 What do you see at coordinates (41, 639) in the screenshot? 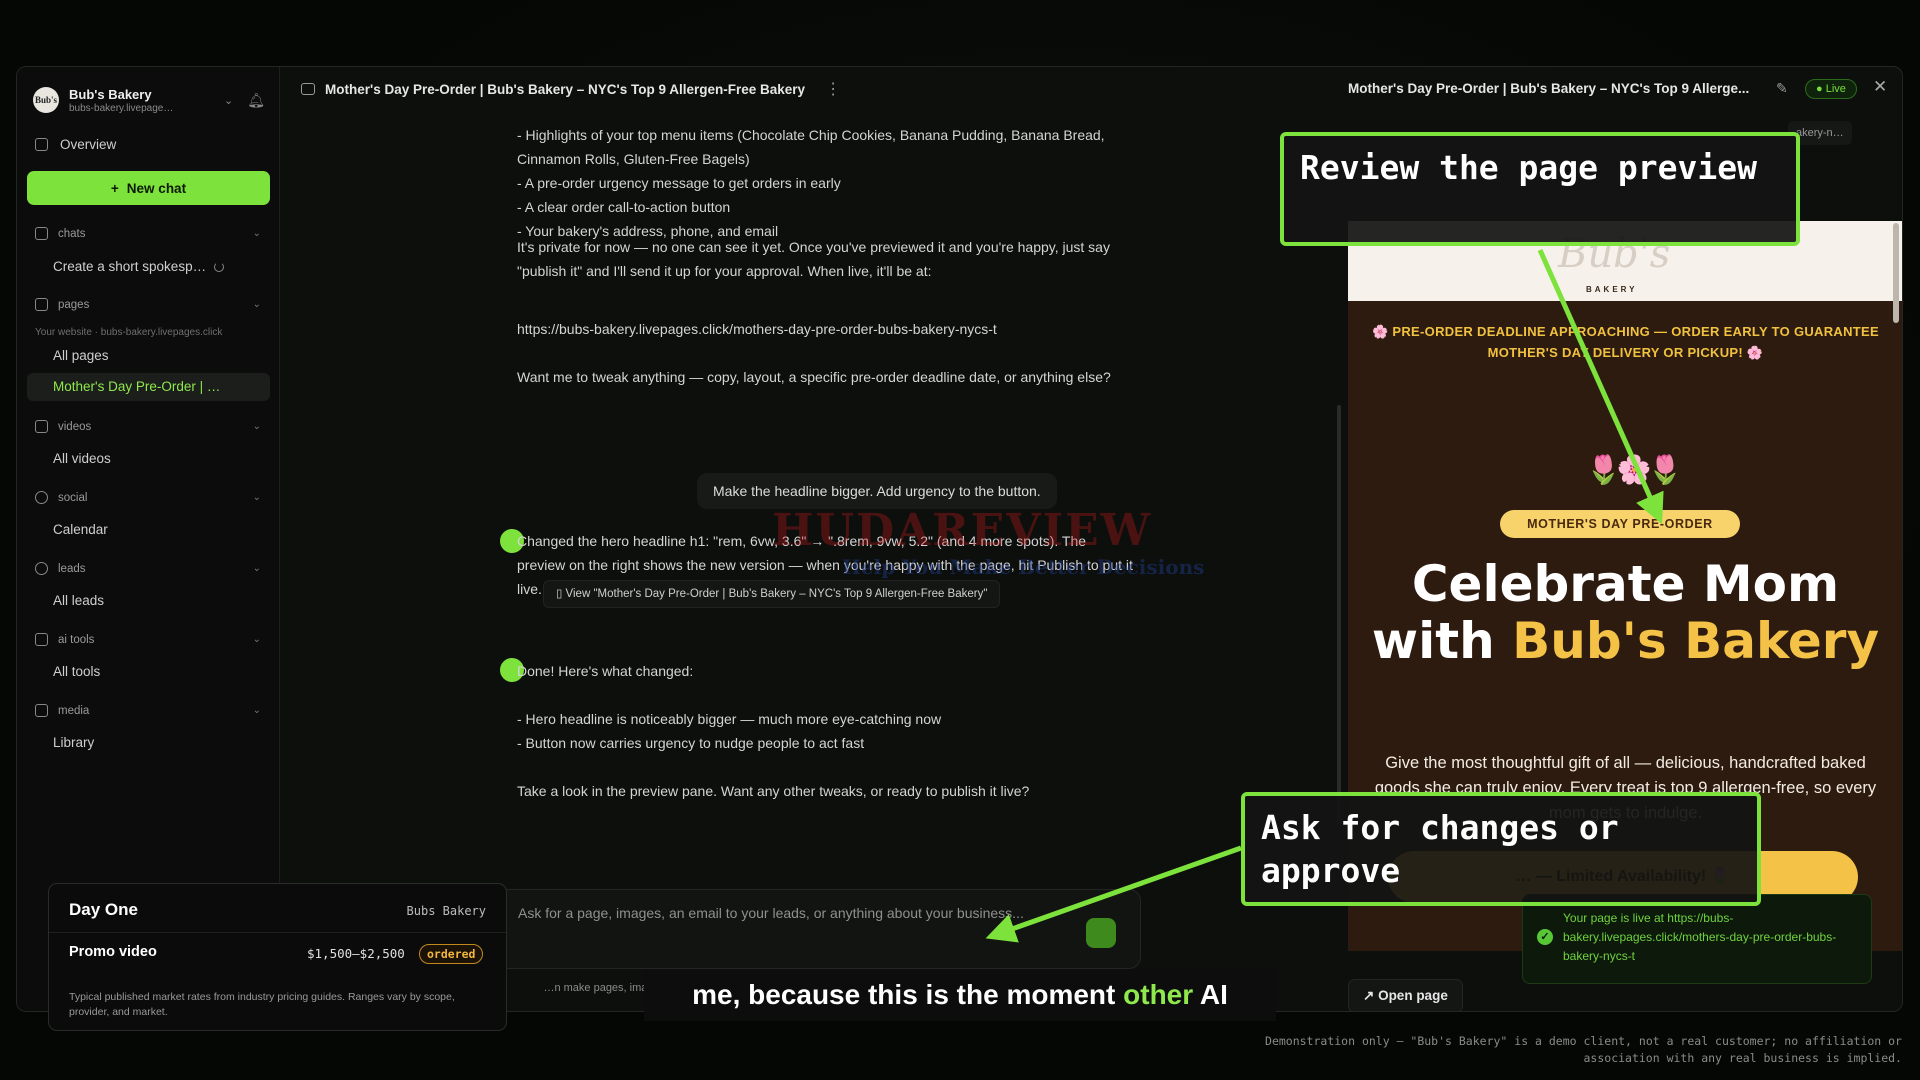
I see `sparkle-icon` at bounding box center [41, 639].